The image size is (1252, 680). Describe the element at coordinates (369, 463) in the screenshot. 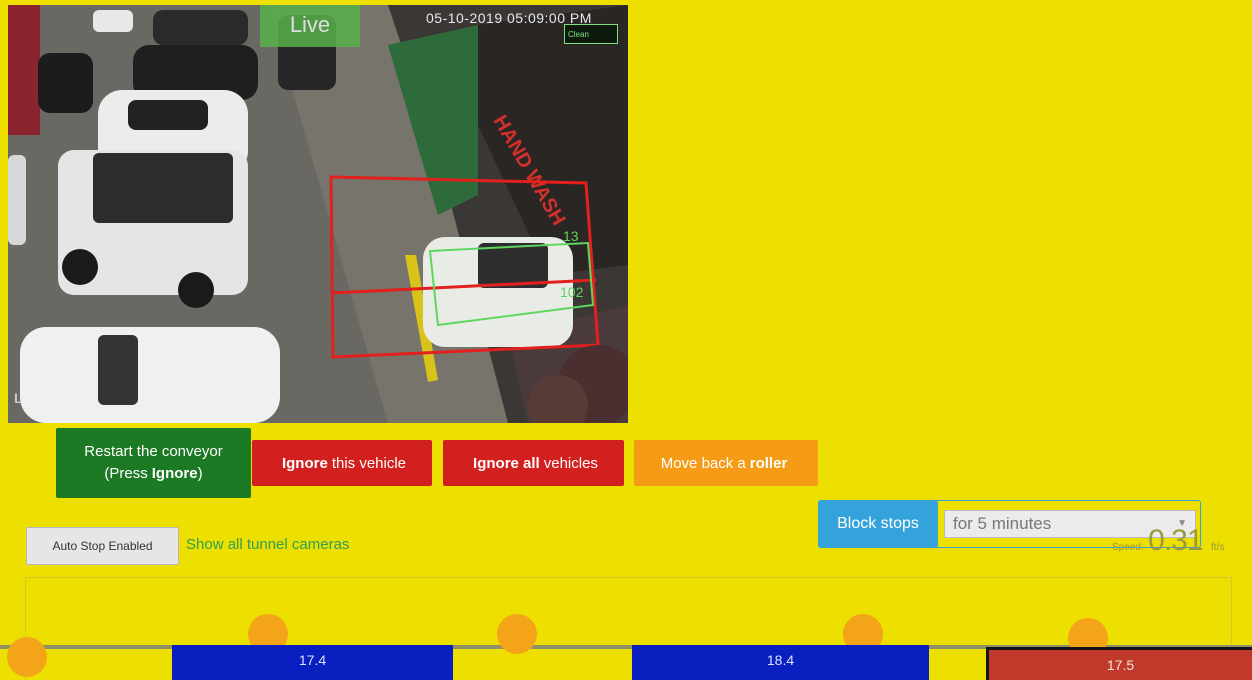

I see `ignore-vehicle-text: this vehicle` at that location.